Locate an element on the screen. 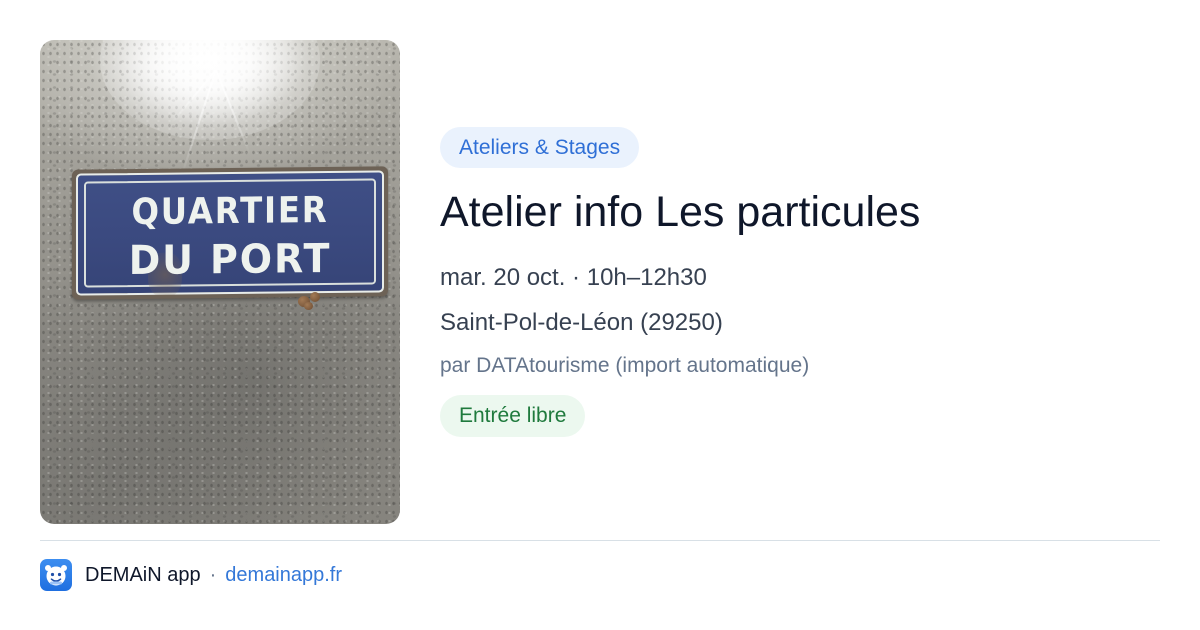  app-logo-glyph is located at coordinates (56, 575).